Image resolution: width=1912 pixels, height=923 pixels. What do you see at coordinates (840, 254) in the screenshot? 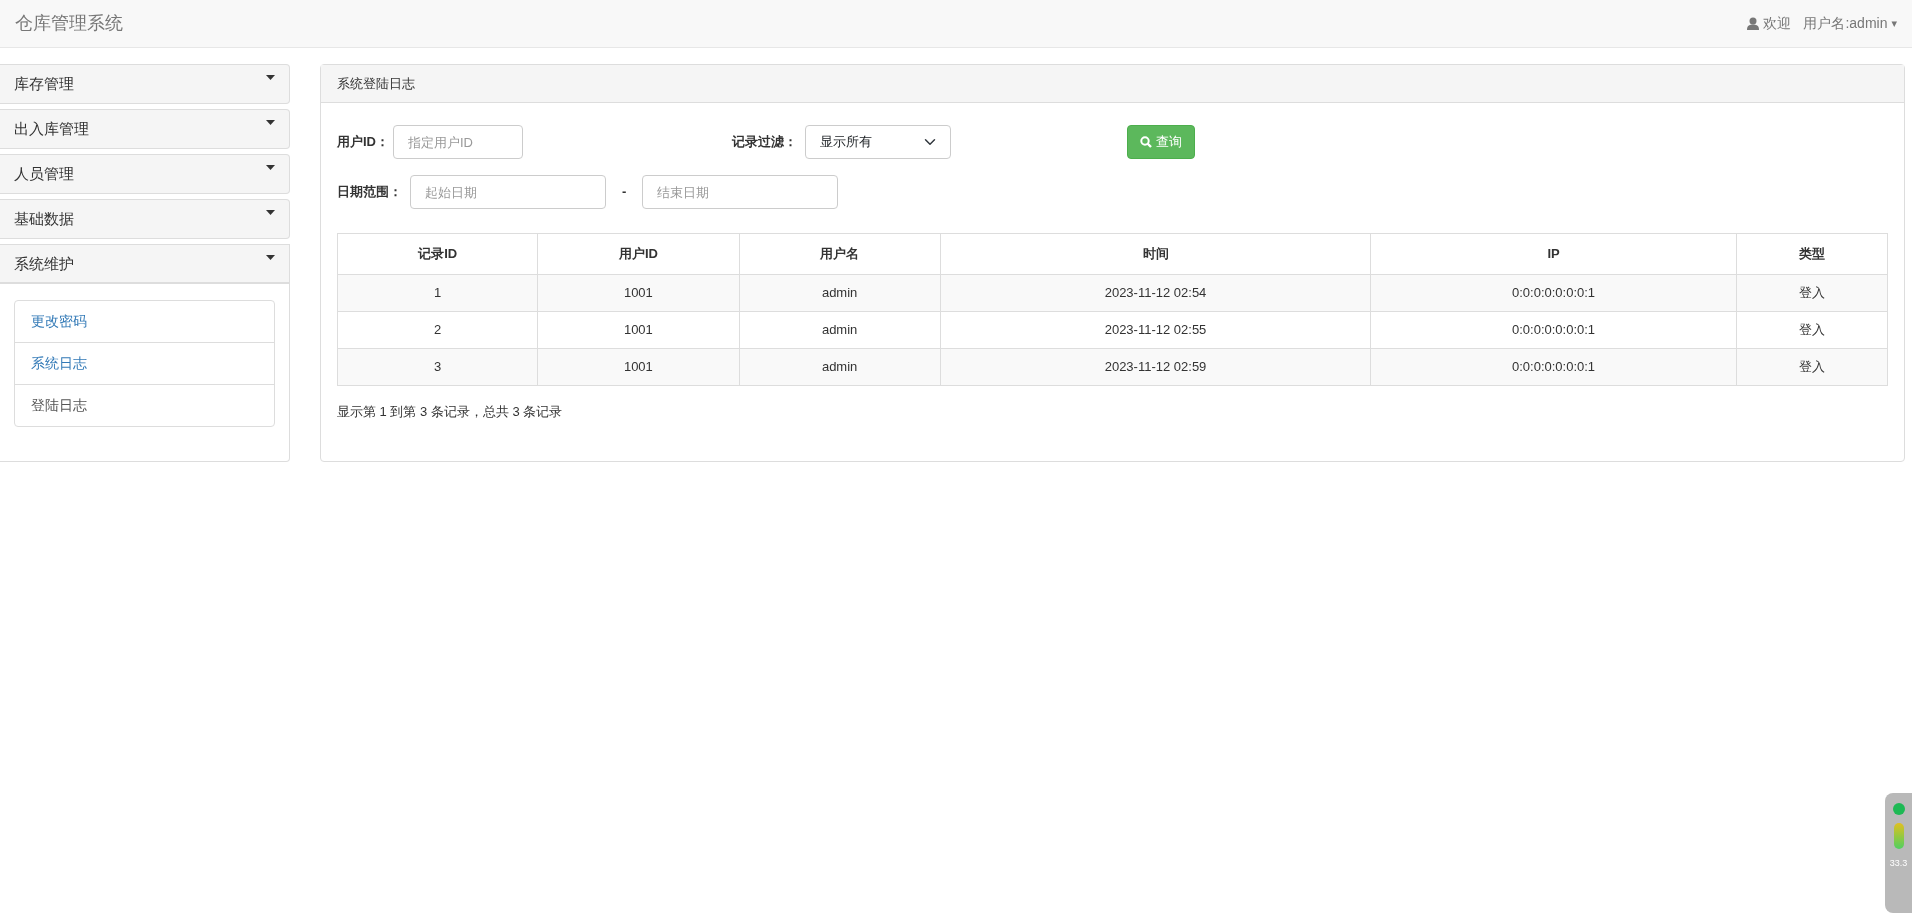
I see `column-header: 用户名` at bounding box center [840, 254].